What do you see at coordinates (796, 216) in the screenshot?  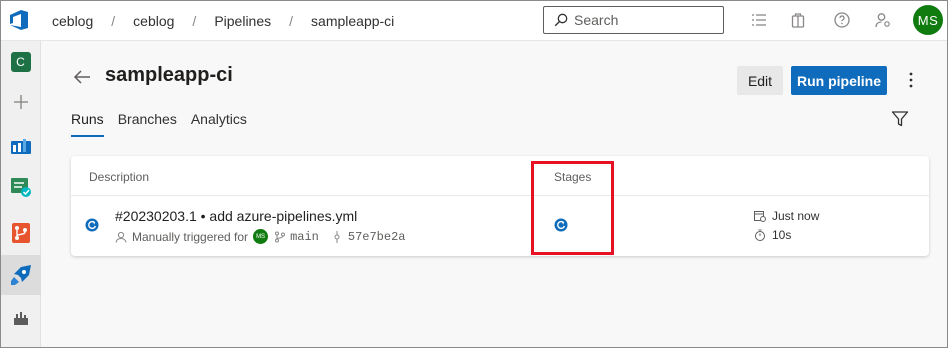 I see `start-time-text: Just now` at bounding box center [796, 216].